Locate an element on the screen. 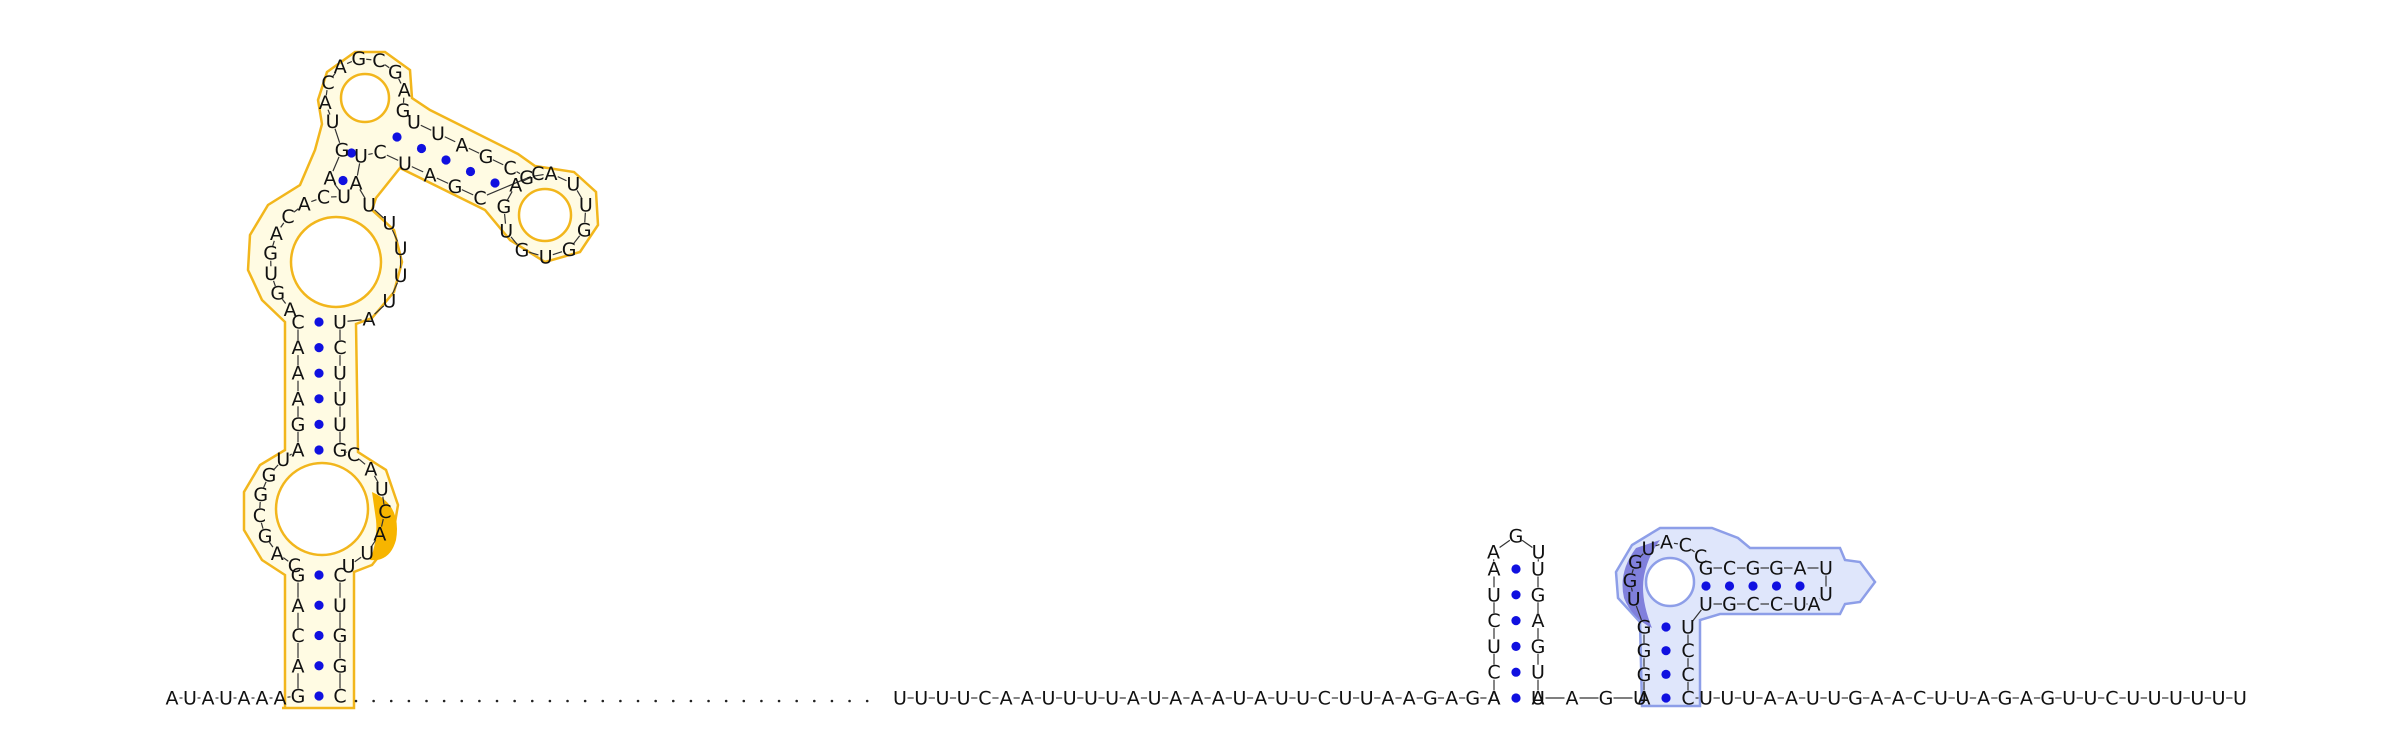 The image size is (2400, 755). blue-domain-backbone-link is located at coordinates (1675, 543).